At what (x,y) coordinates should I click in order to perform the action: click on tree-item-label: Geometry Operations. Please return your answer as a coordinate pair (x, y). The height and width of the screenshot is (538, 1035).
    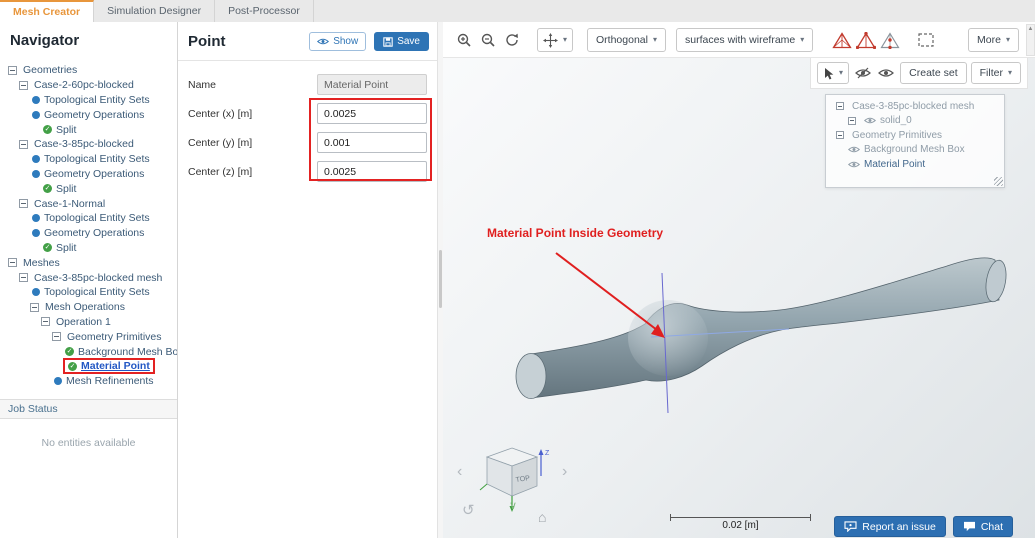
    Looking at the image, I should click on (94, 233).